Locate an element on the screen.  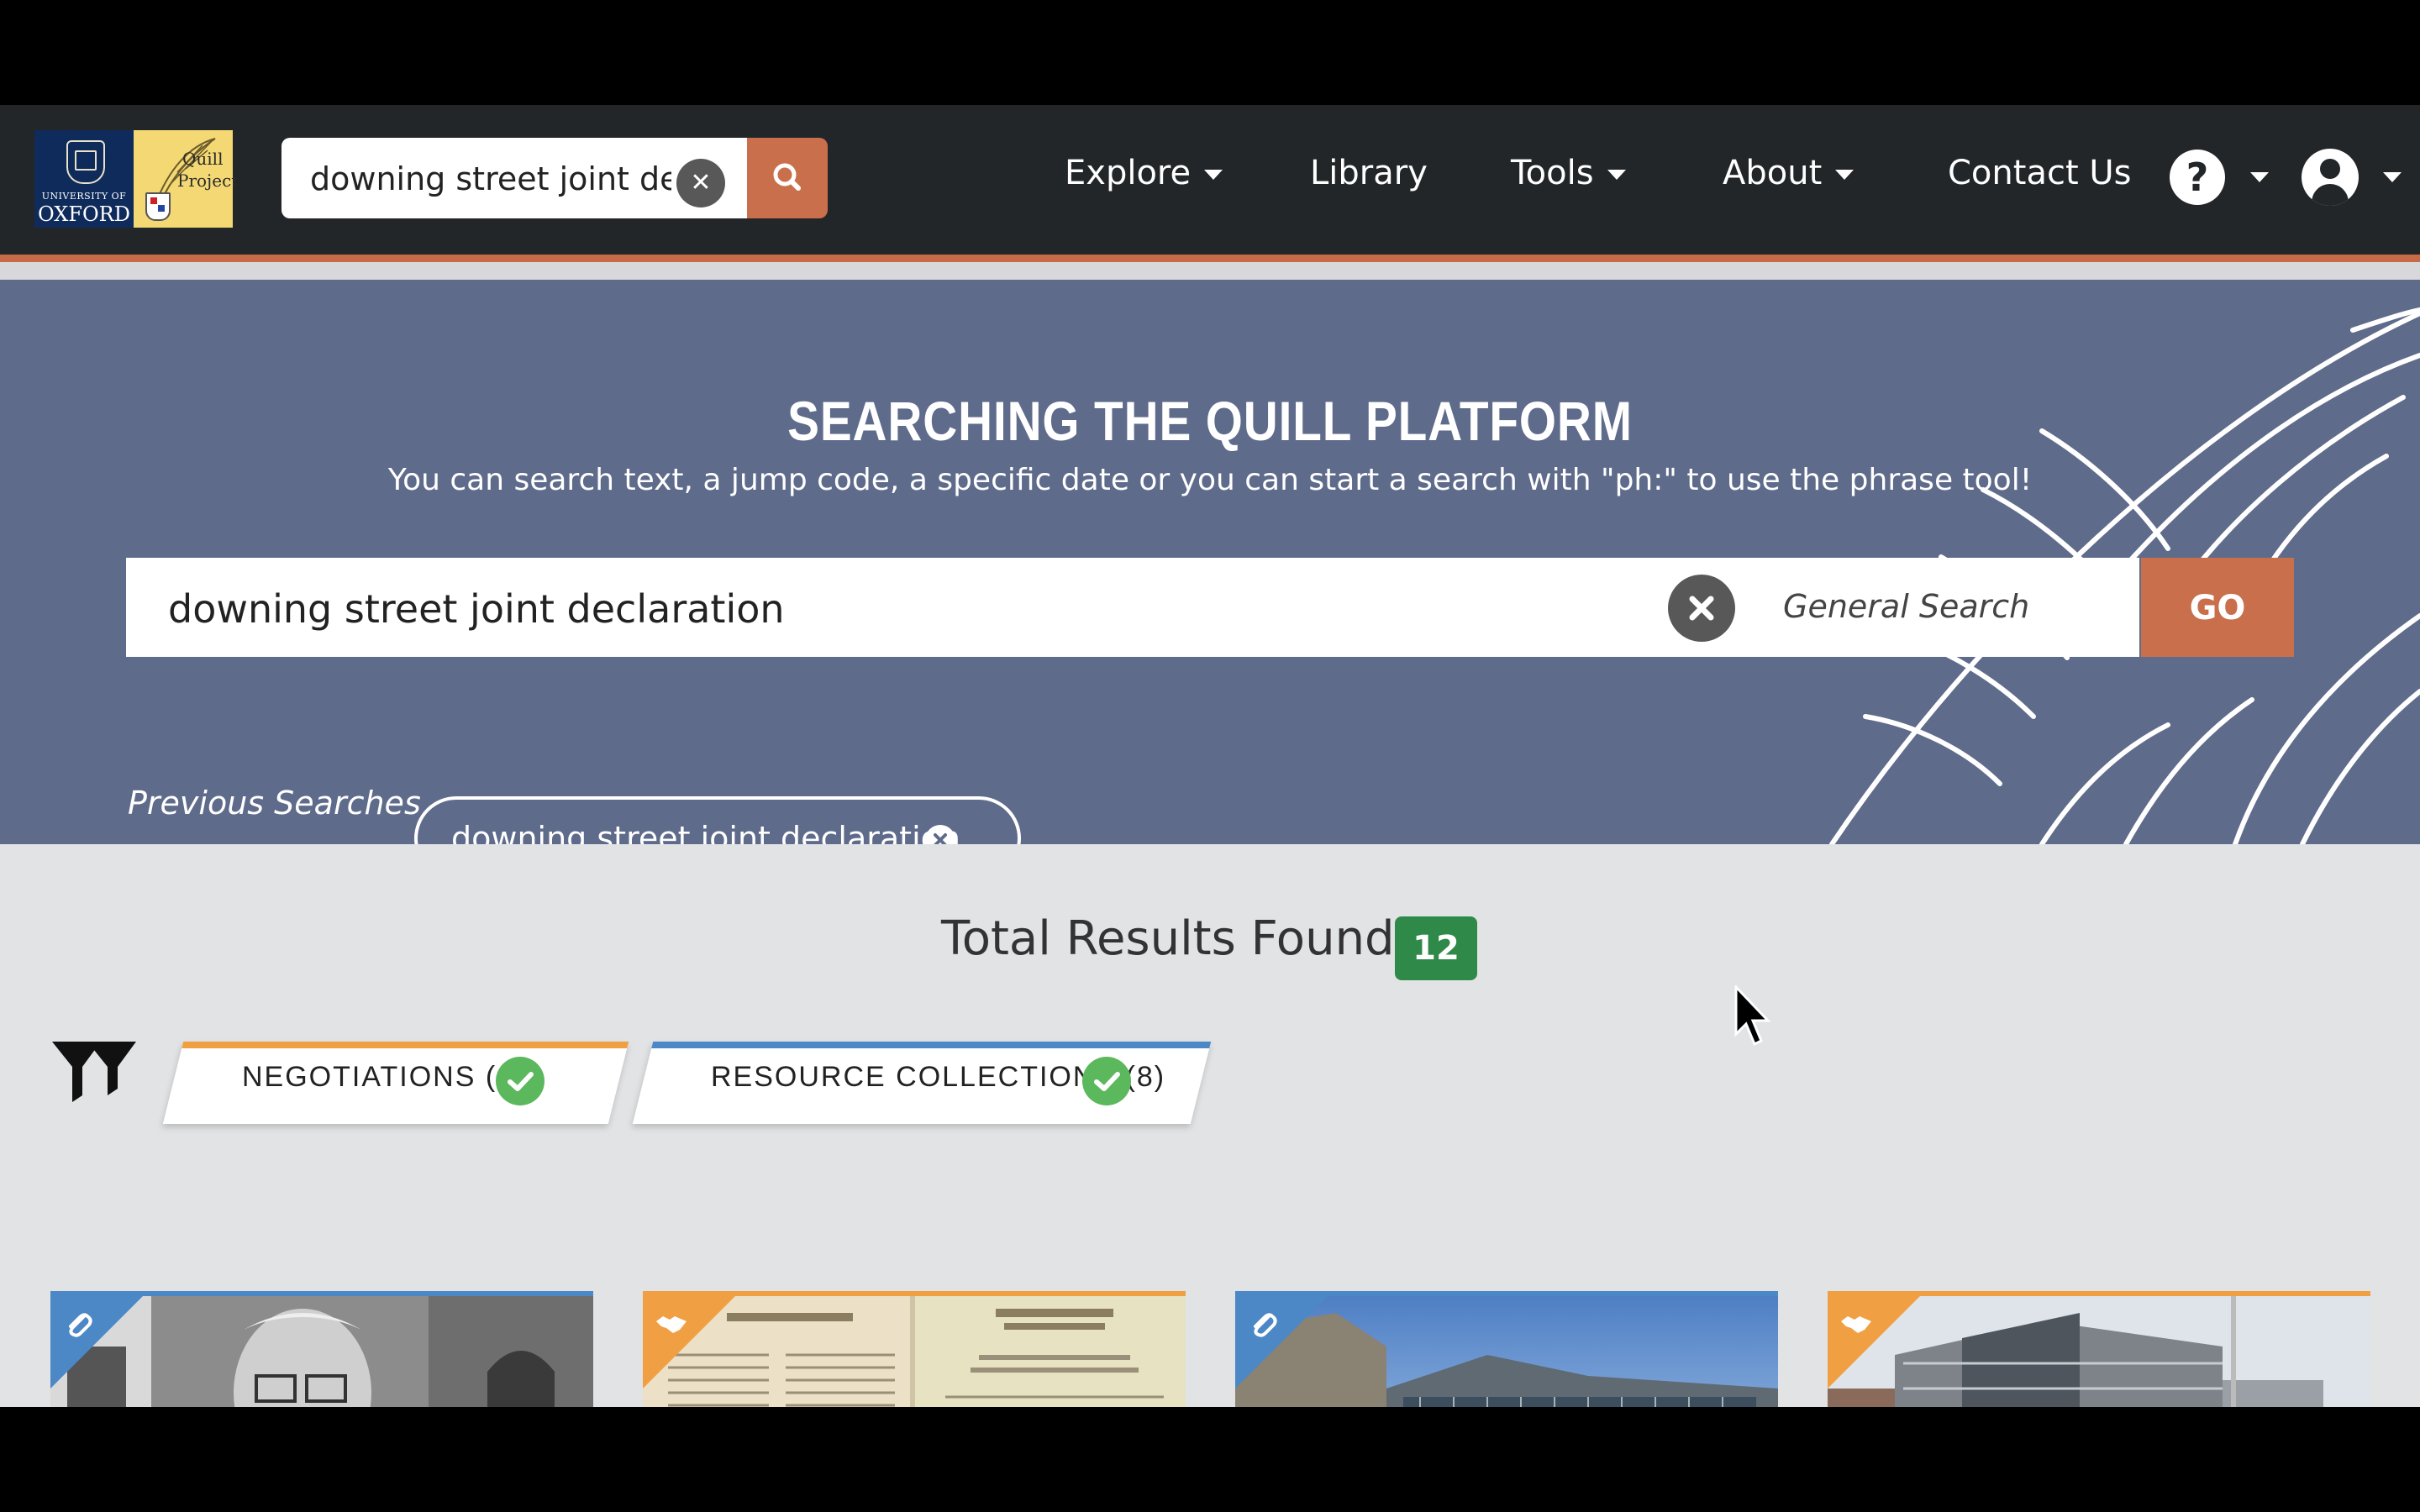
help-dropdown-caret-icon is located at coordinates (2260, 177).